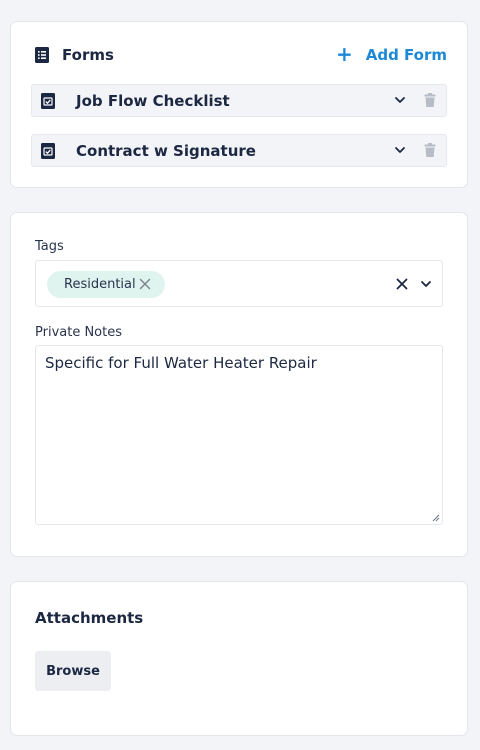 The height and width of the screenshot is (750, 480). I want to click on form-name: Job Flow Checklist, so click(153, 100).